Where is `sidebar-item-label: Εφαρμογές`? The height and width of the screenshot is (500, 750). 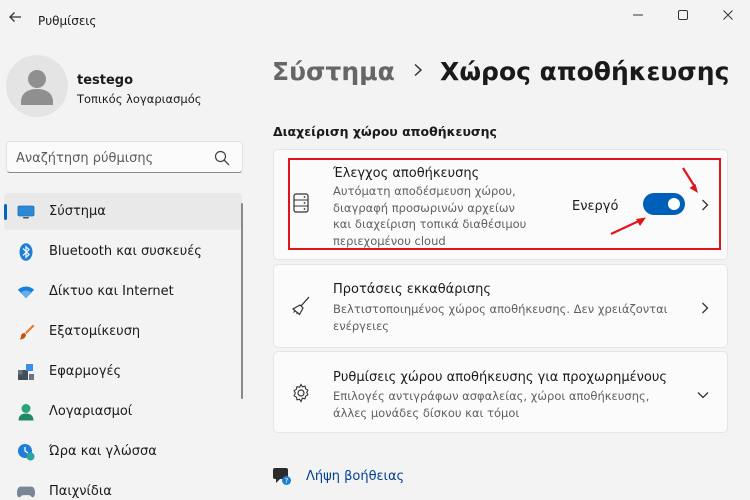
sidebar-item-label: Εφαρμογές is located at coordinates (85, 371).